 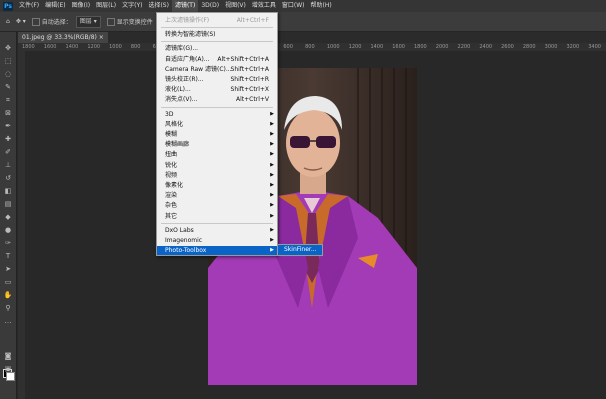 I want to click on pen-tool-icon: ✑, so click(x=8, y=243).